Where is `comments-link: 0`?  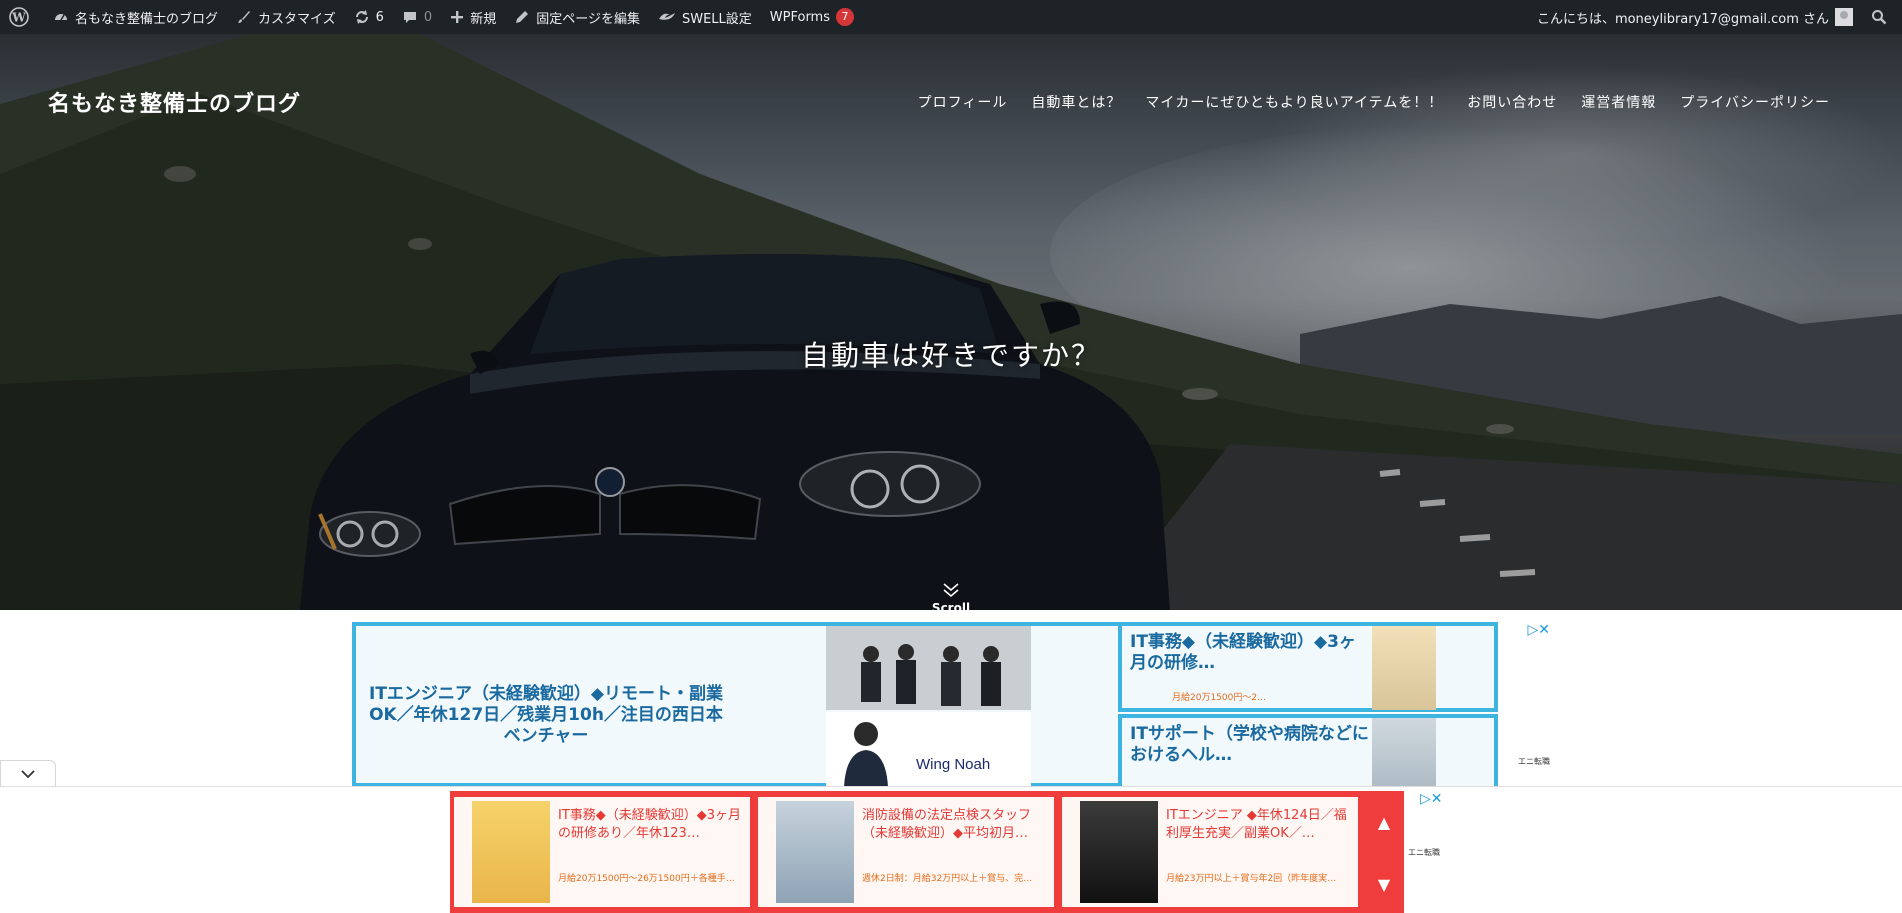
comments-link: 0 is located at coordinates (417, 17).